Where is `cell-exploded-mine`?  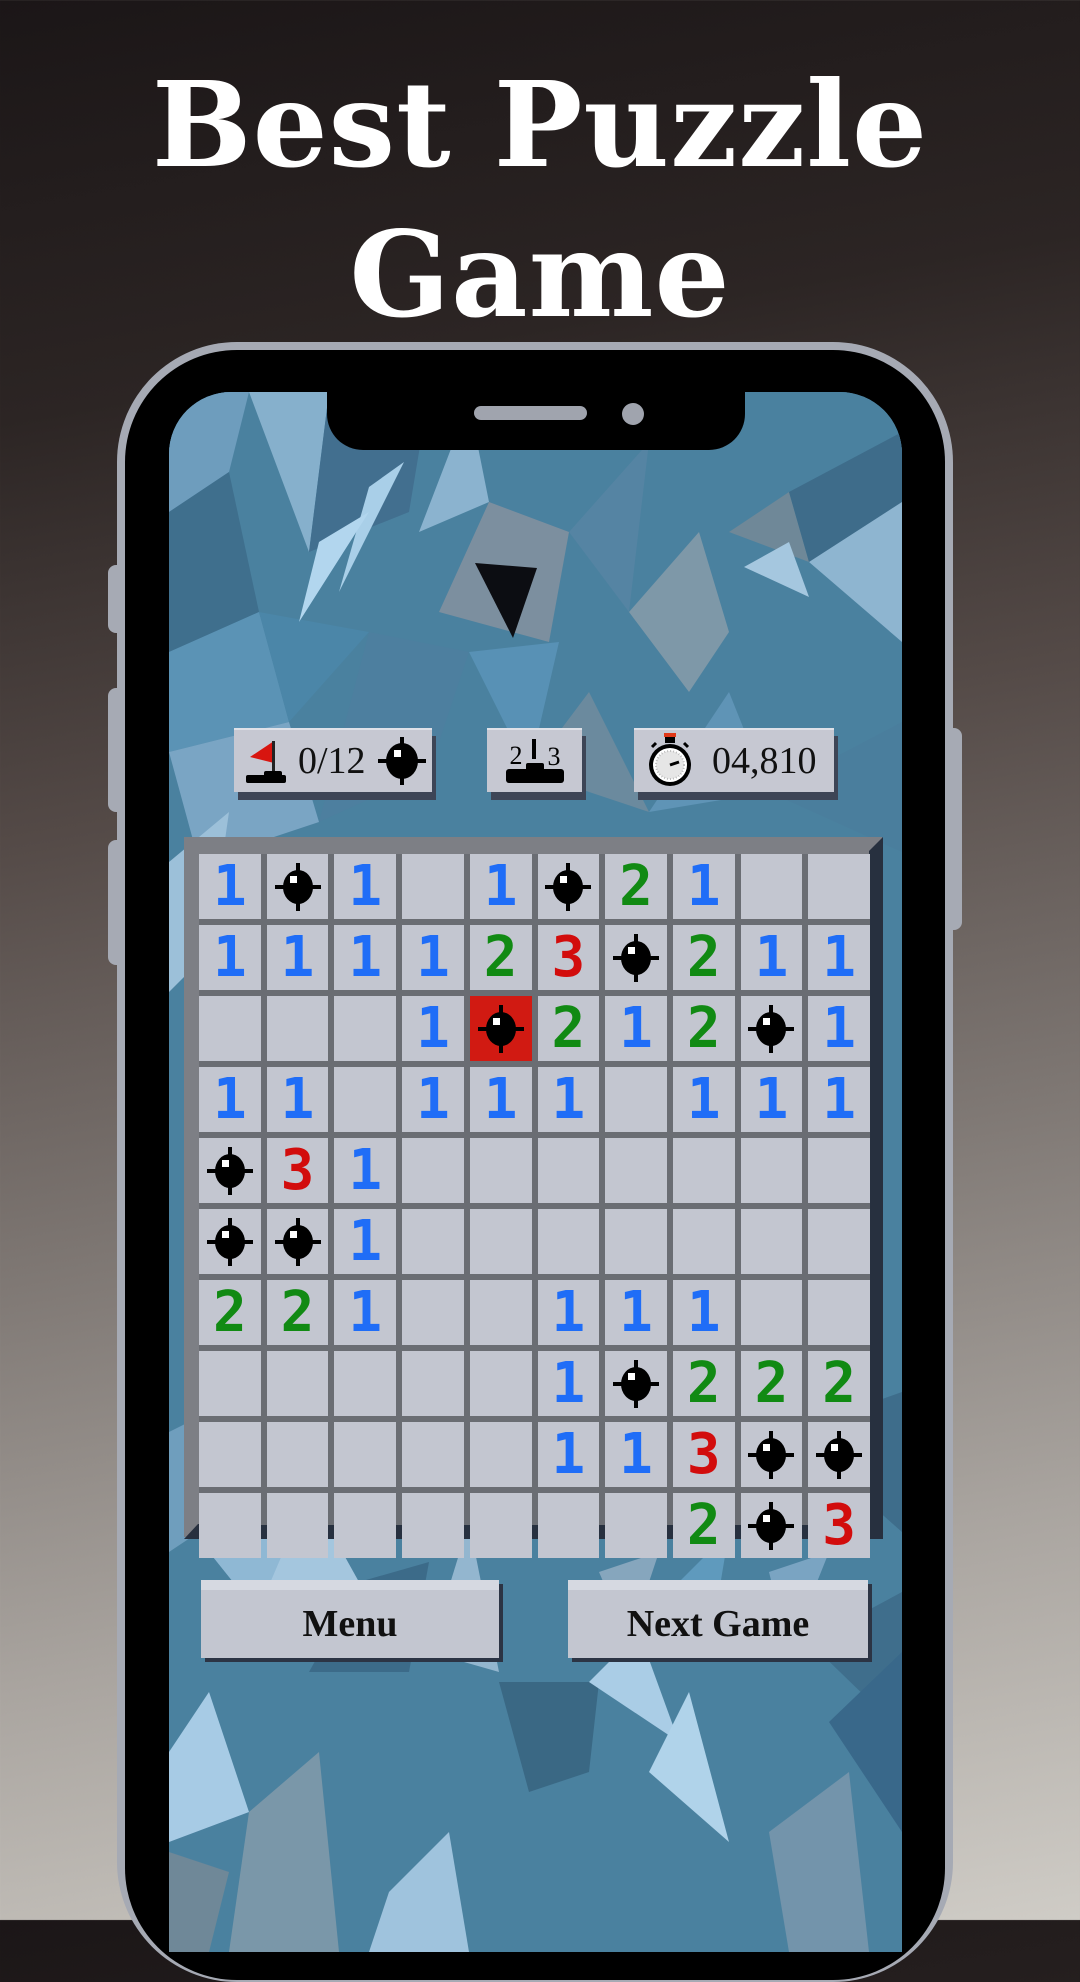
cell-exploded-mine is located at coordinates (500, 1028).